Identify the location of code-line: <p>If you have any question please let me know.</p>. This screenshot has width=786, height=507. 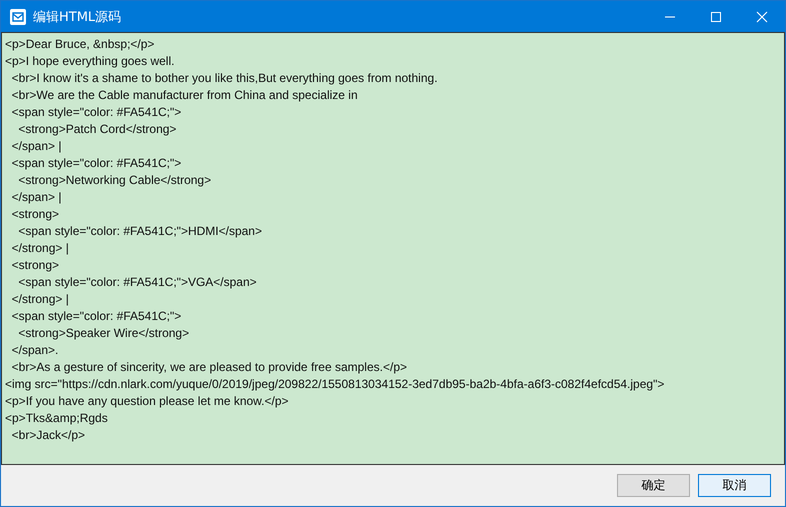
(147, 401).